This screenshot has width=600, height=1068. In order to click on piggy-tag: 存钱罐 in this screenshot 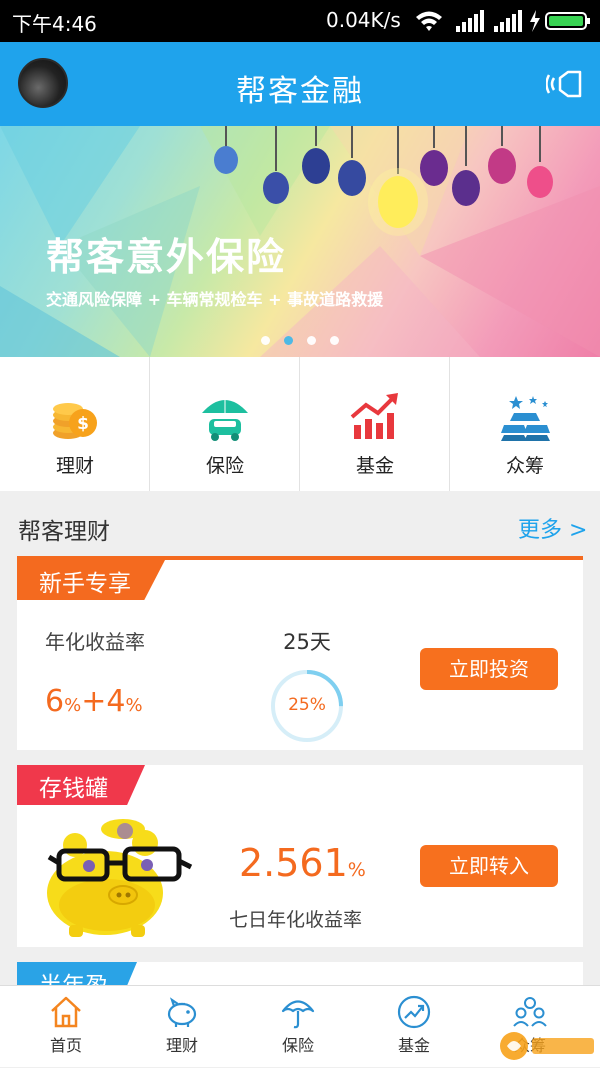, I will do `click(81, 785)`.